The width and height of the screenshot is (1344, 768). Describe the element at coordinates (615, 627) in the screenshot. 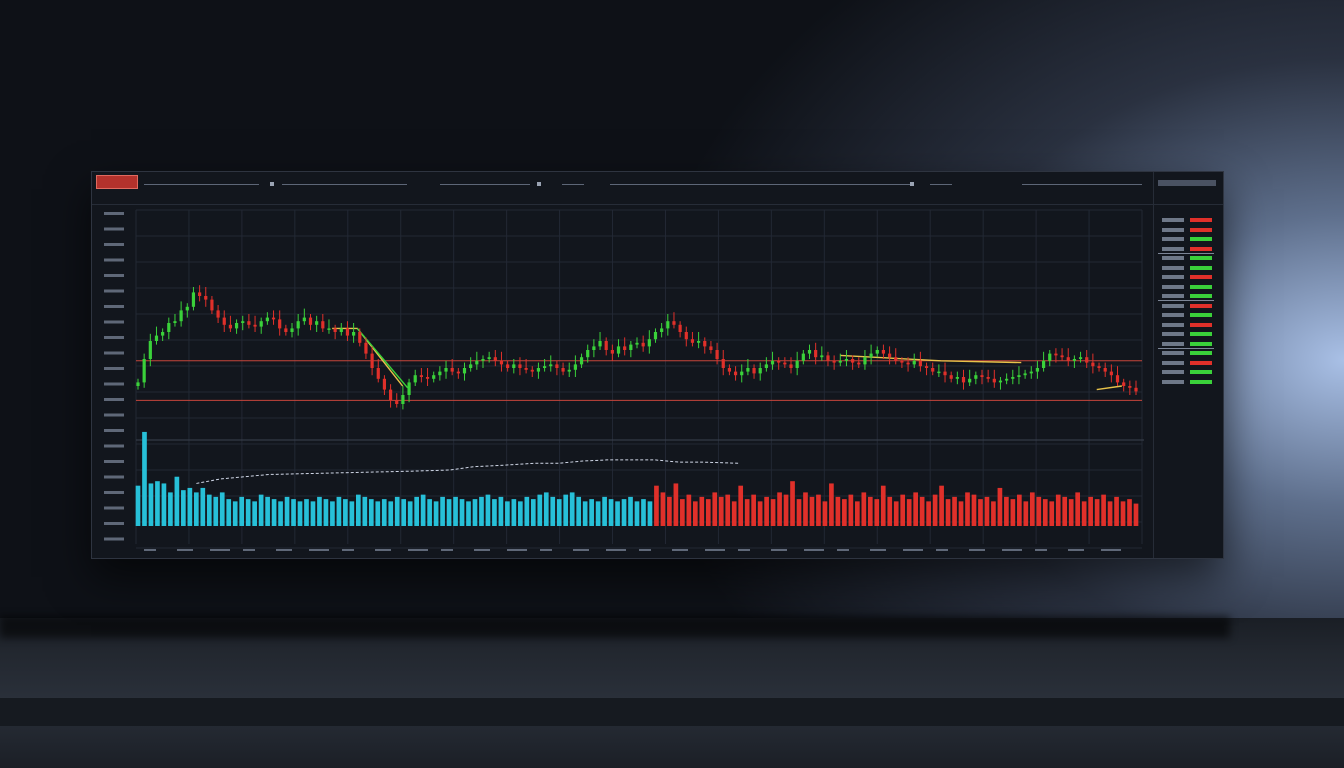

I see `monitor-shadow` at that location.